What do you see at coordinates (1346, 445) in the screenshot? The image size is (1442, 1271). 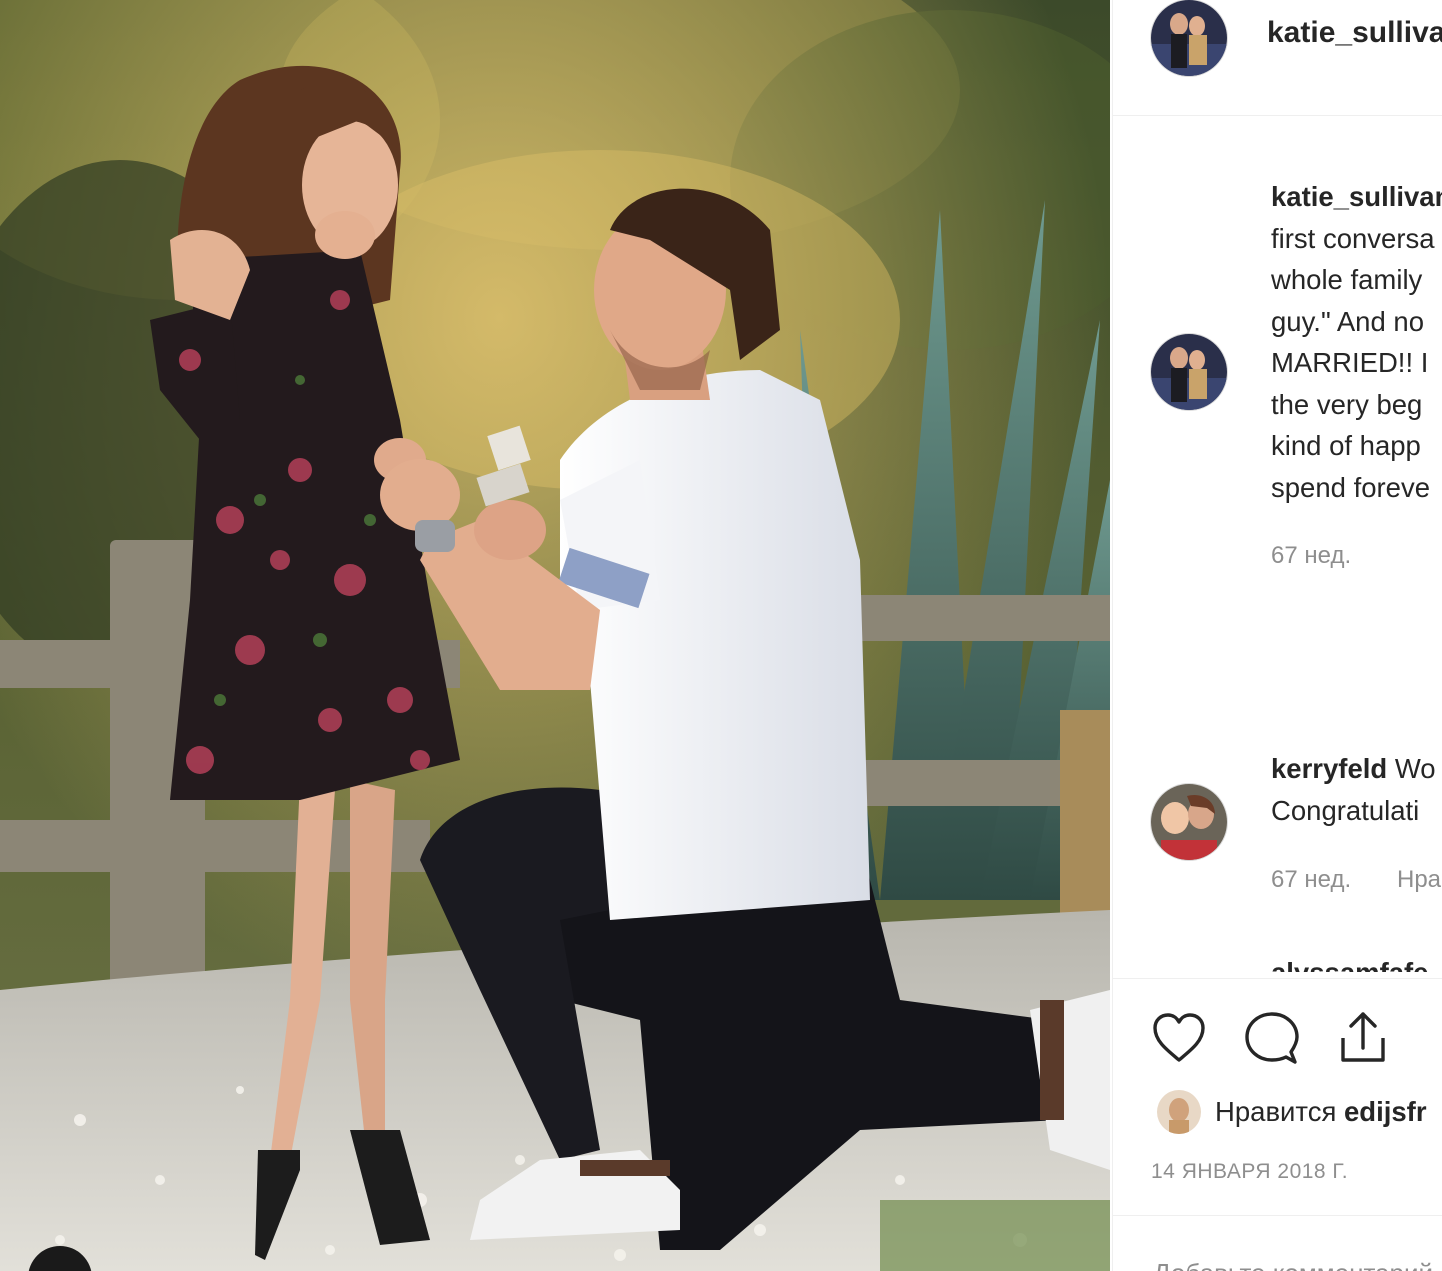 I see `caption-line: kind of happ` at bounding box center [1346, 445].